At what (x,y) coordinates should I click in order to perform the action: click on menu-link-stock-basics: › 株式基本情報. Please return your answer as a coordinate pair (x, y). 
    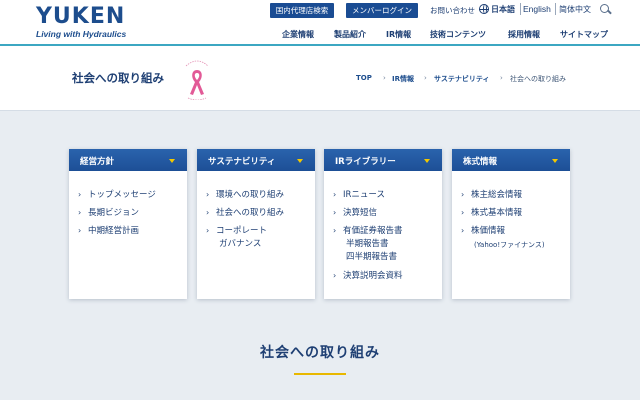
    Looking at the image, I should click on (491, 213).